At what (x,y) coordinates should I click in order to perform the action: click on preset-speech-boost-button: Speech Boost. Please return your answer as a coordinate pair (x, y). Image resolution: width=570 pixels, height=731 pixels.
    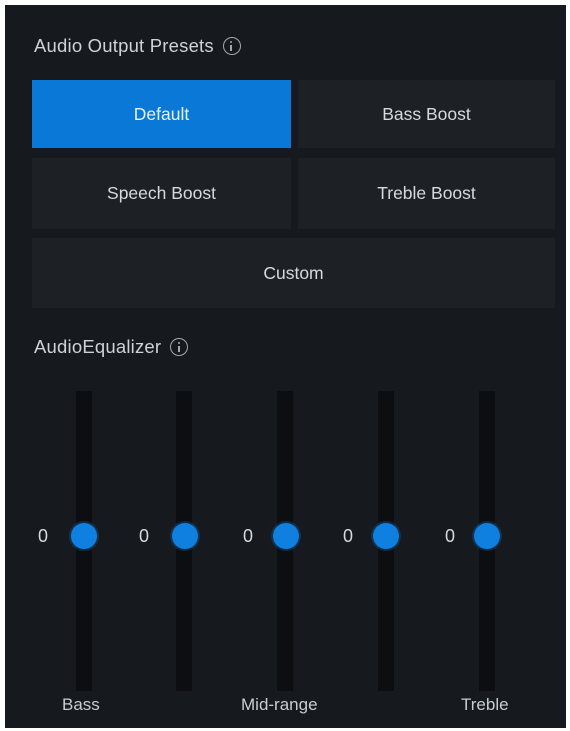
    Looking at the image, I should click on (161, 193).